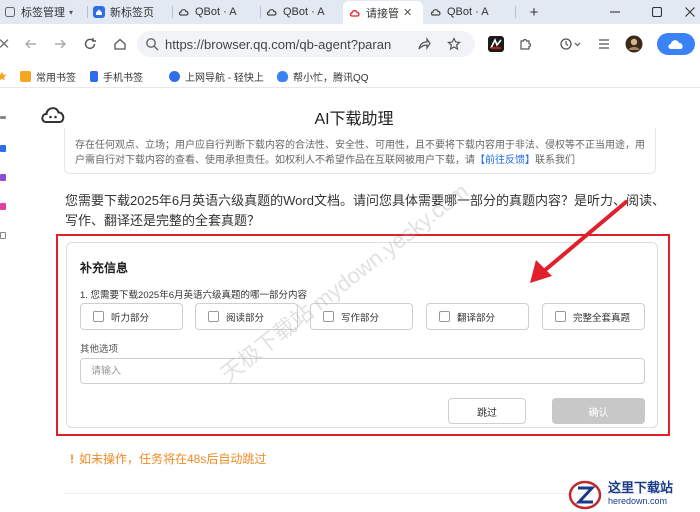 The image size is (700, 512). Describe the element at coordinates (525, 44) in the screenshot. I see `extensions-icon` at that location.